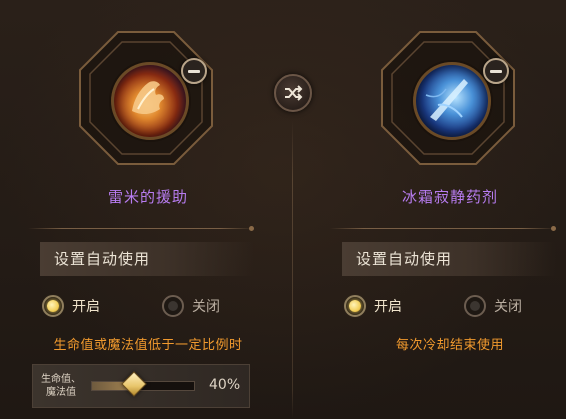 The image size is (566, 419). I want to click on swap-button, so click(293, 93).